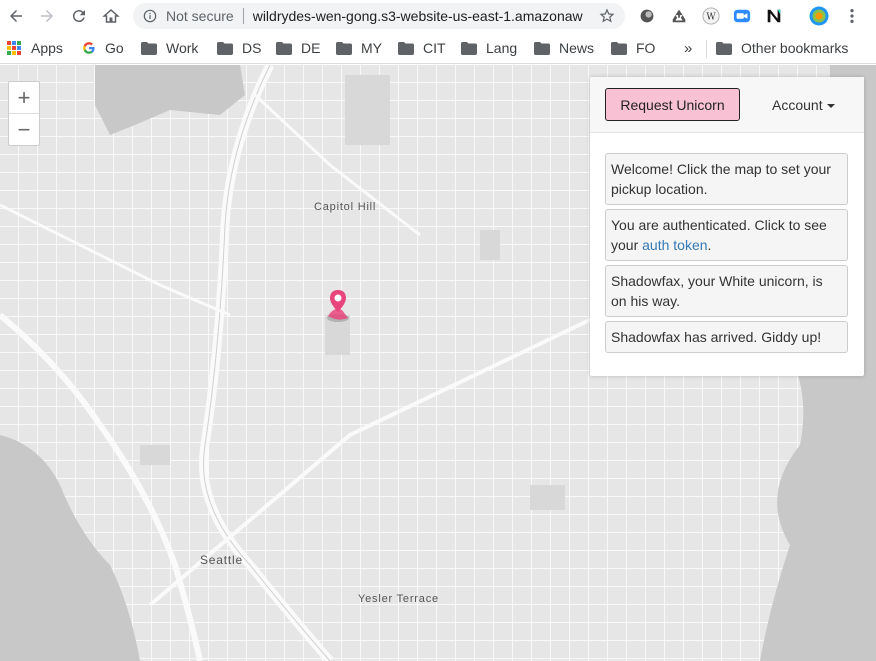  Describe the element at coordinates (338, 306) in the screenshot. I see `unicorn-marker-icon` at that location.